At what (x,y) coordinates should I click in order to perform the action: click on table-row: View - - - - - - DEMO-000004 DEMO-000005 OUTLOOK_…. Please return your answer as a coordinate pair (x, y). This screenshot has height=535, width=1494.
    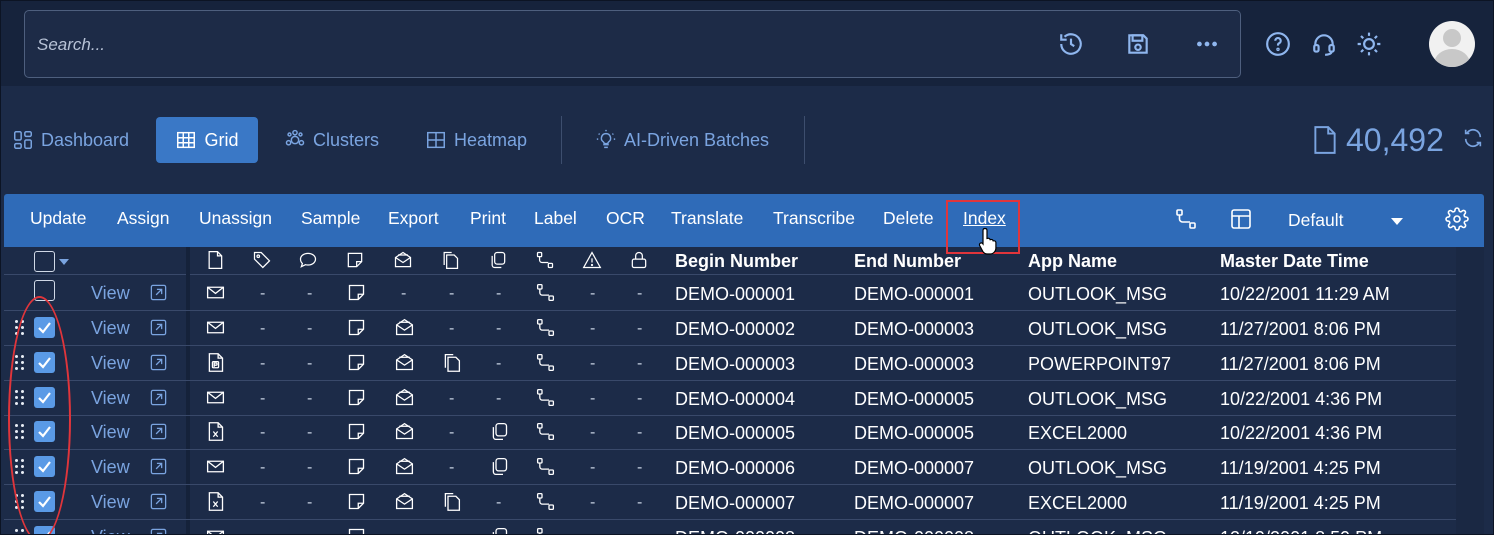
    Looking at the image, I should click on (730, 398).